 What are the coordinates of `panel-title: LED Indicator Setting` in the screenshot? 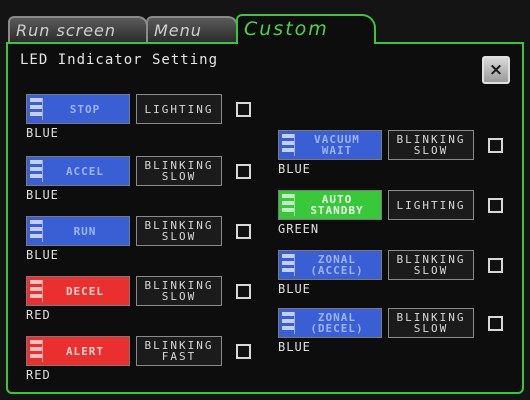 It's located at (119, 60).